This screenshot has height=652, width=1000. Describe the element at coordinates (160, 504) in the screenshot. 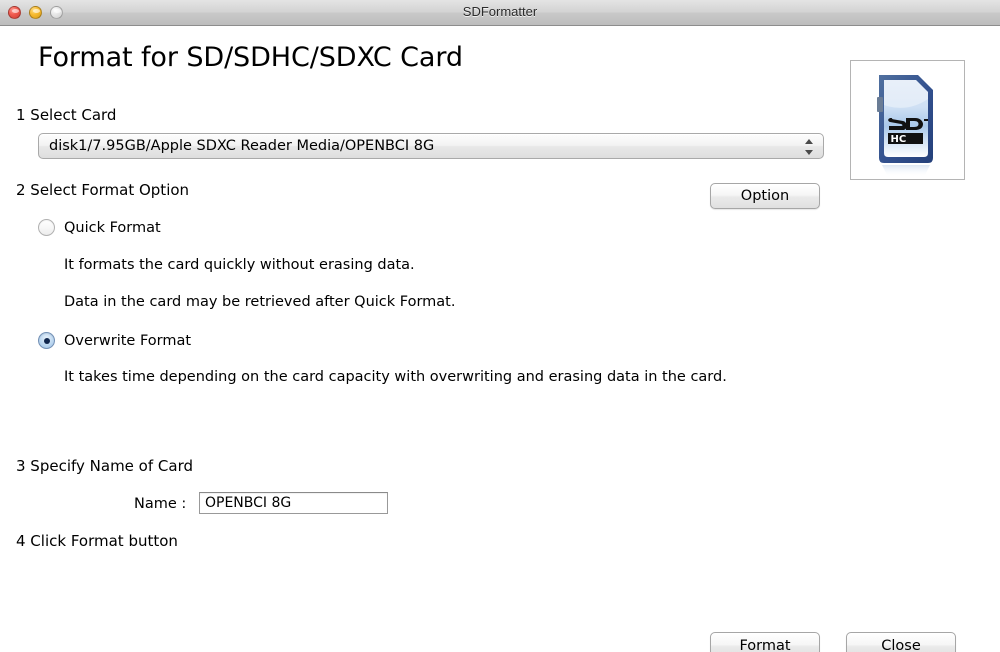

I see `name-field-label: Name :` at that location.